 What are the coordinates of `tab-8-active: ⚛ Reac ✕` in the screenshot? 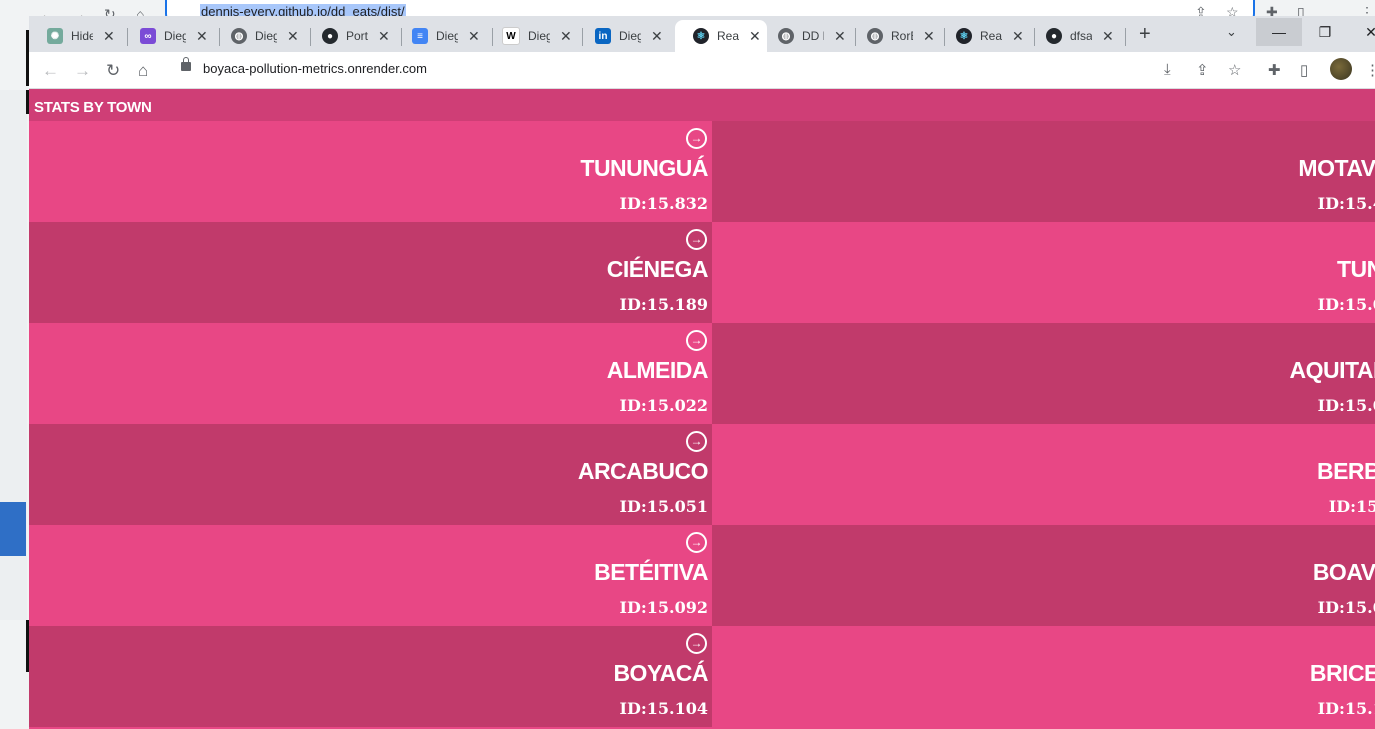 It's located at (721, 36).